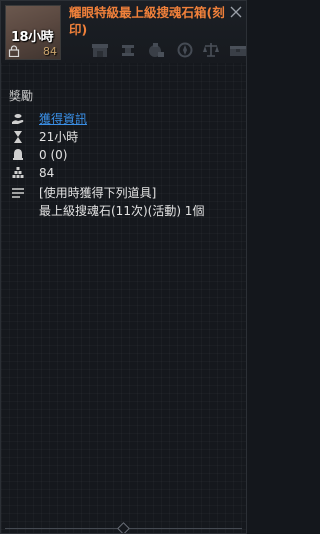 The height and width of the screenshot is (534, 320). I want to click on item-duration-label: 18小時, so click(32, 37).